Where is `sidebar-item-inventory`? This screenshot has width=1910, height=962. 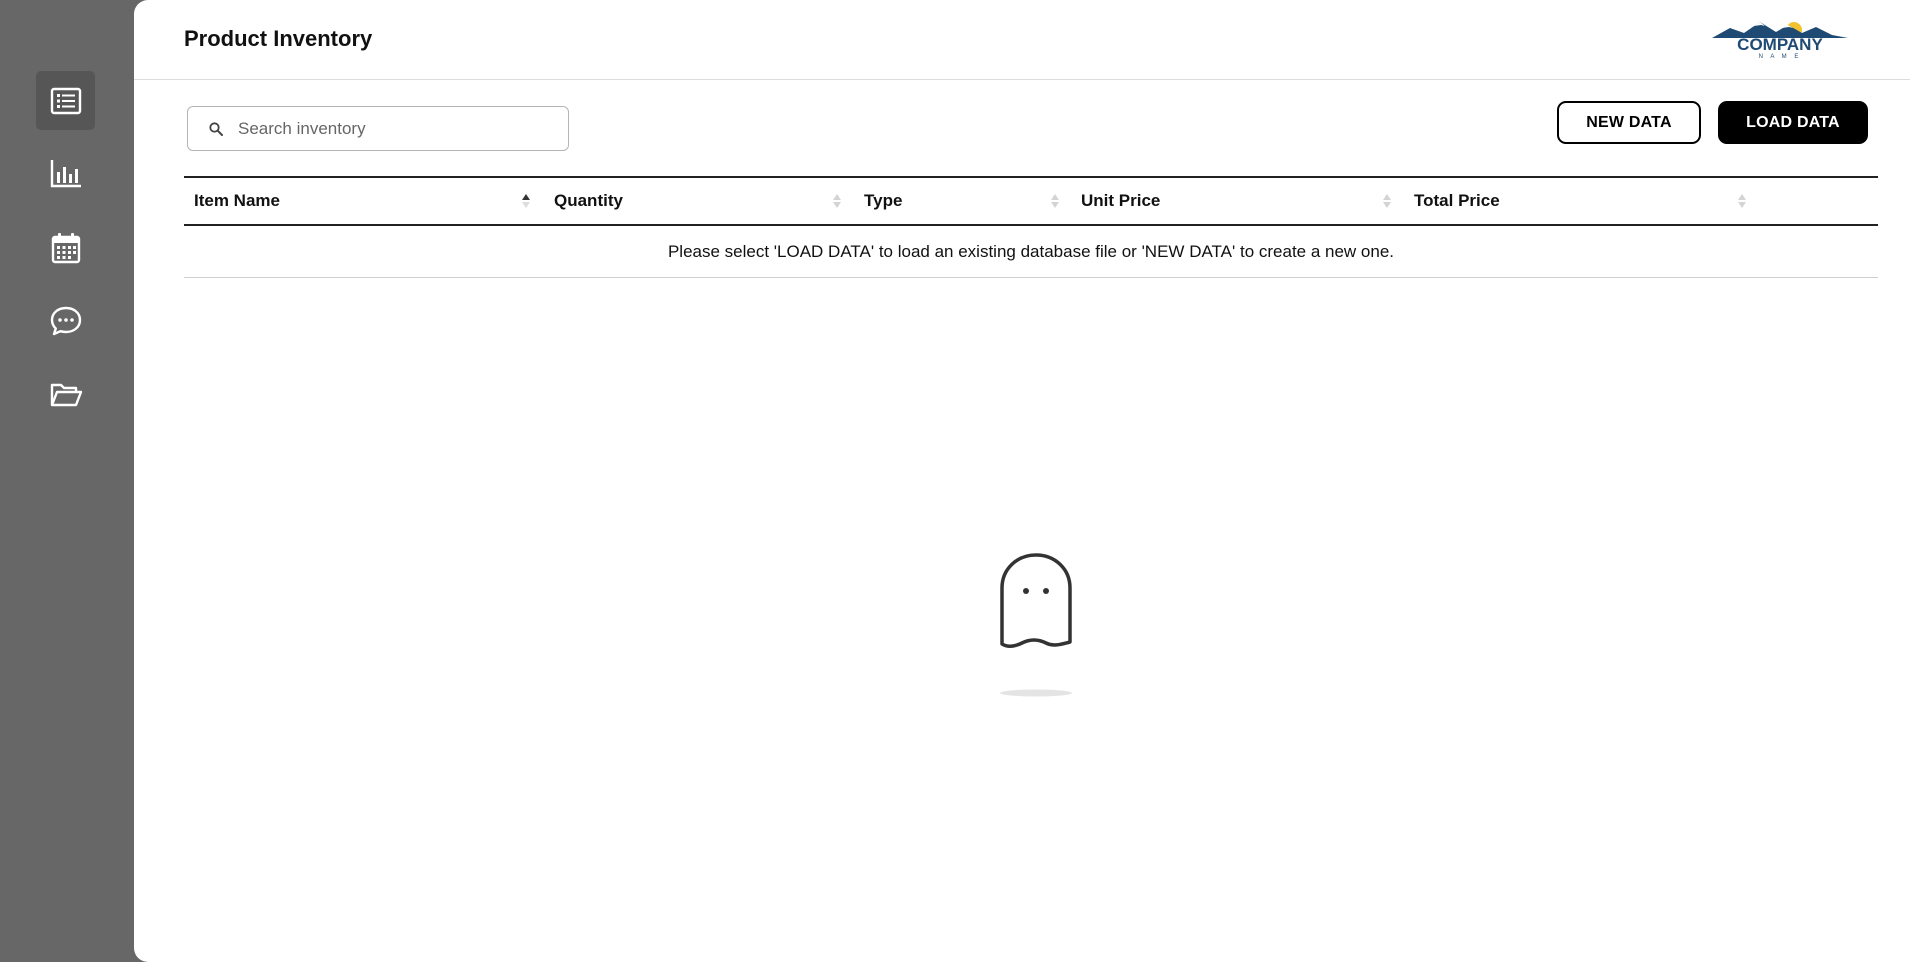
sidebar-item-inventory is located at coordinates (65, 100).